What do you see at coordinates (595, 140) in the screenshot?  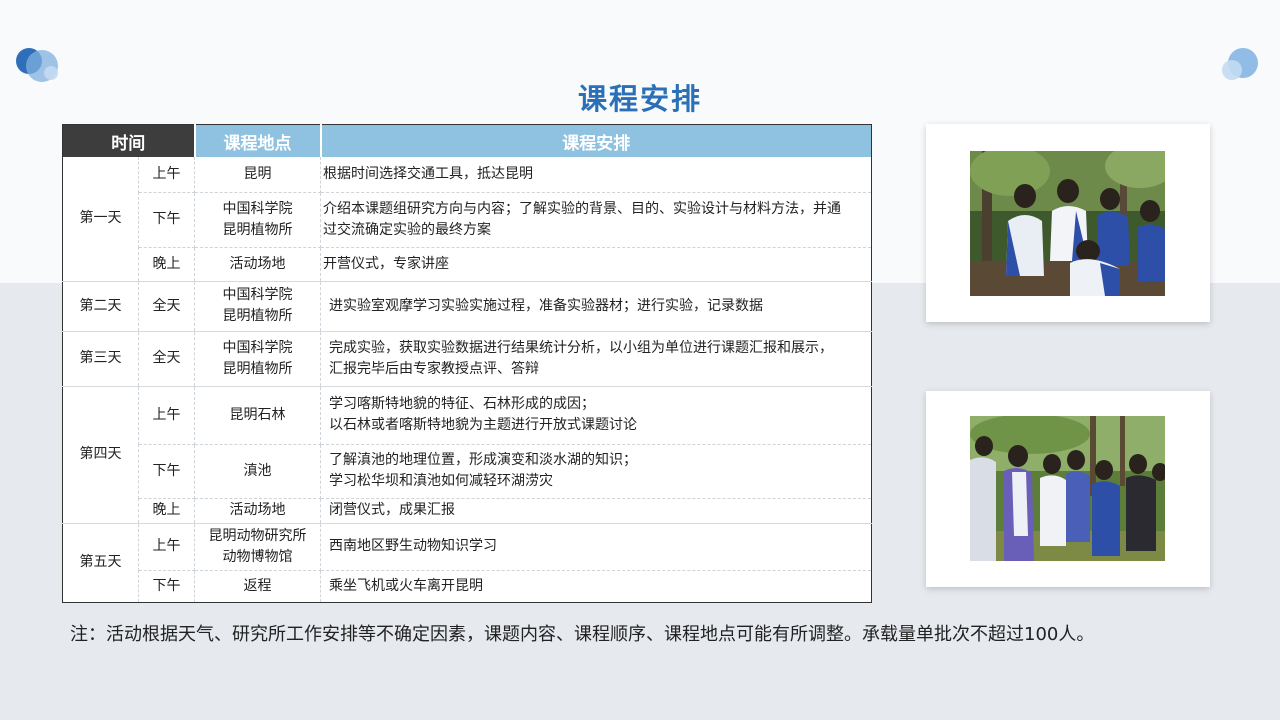 I see `header-plan: 课程安排` at bounding box center [595, 140].